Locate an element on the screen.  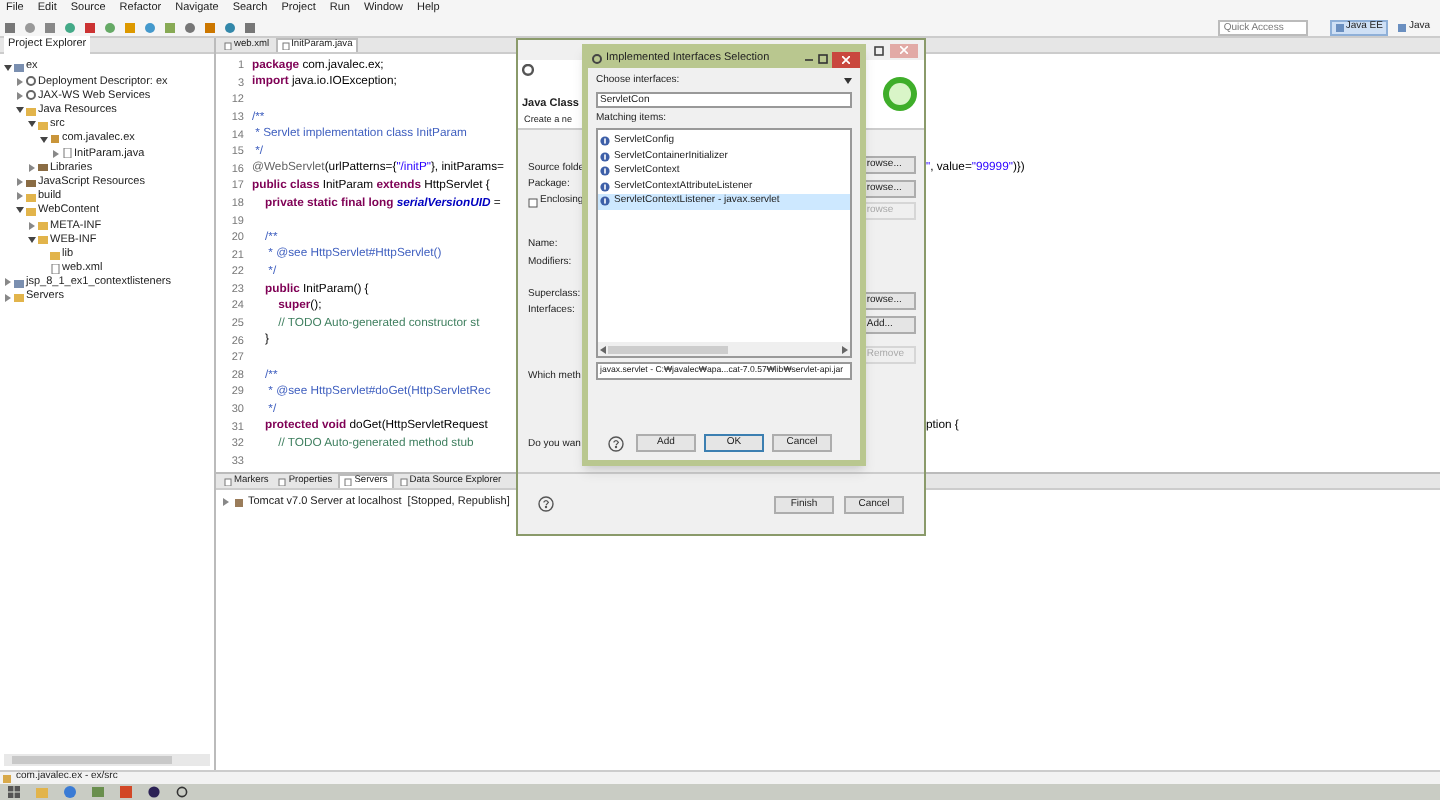
close-button is located at coordinates (846, 59).